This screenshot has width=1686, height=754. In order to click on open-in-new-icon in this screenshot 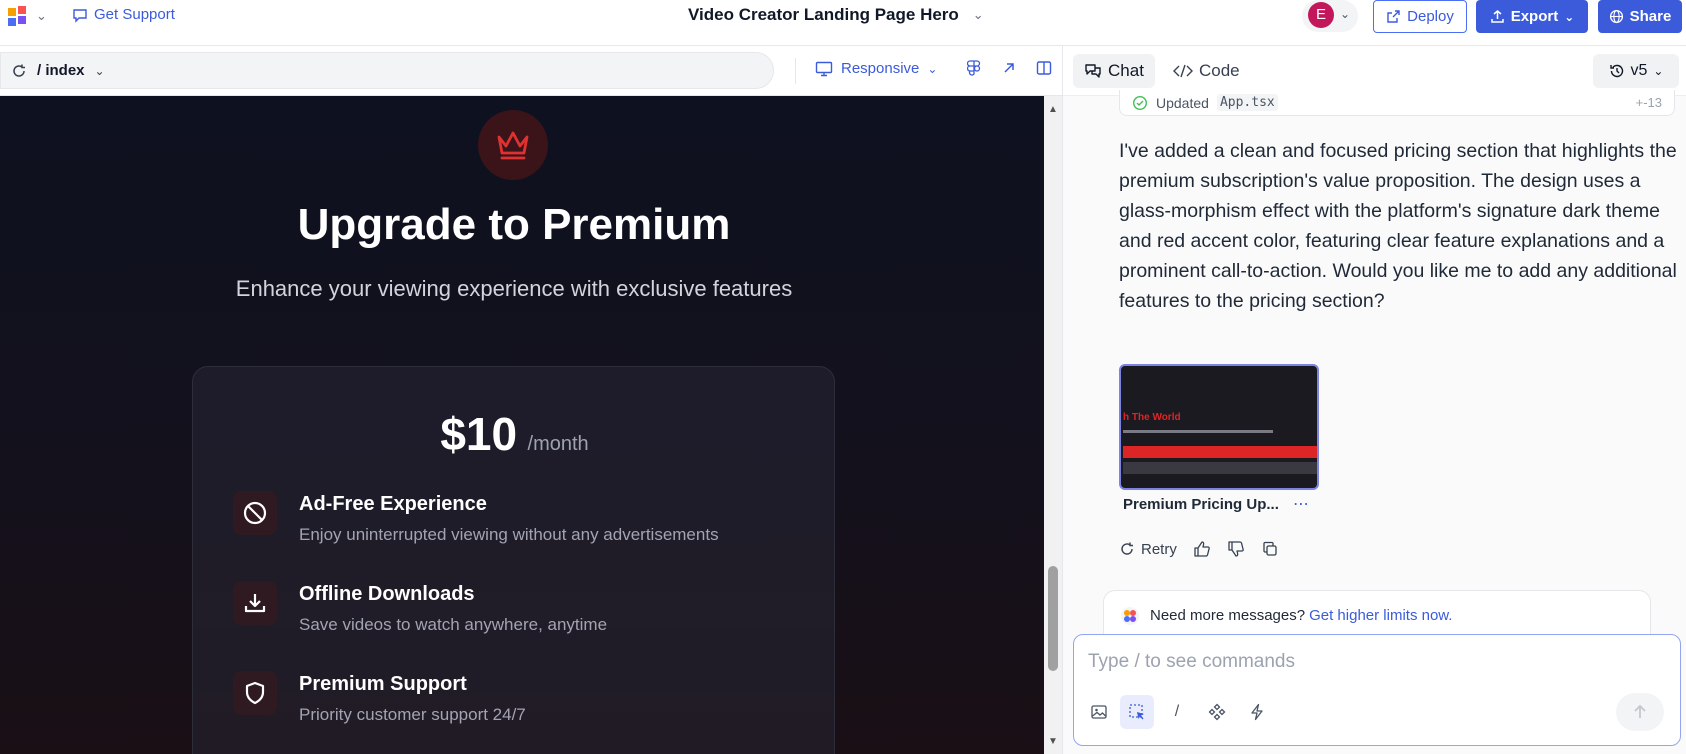, I will do `click(1009, 70)`.